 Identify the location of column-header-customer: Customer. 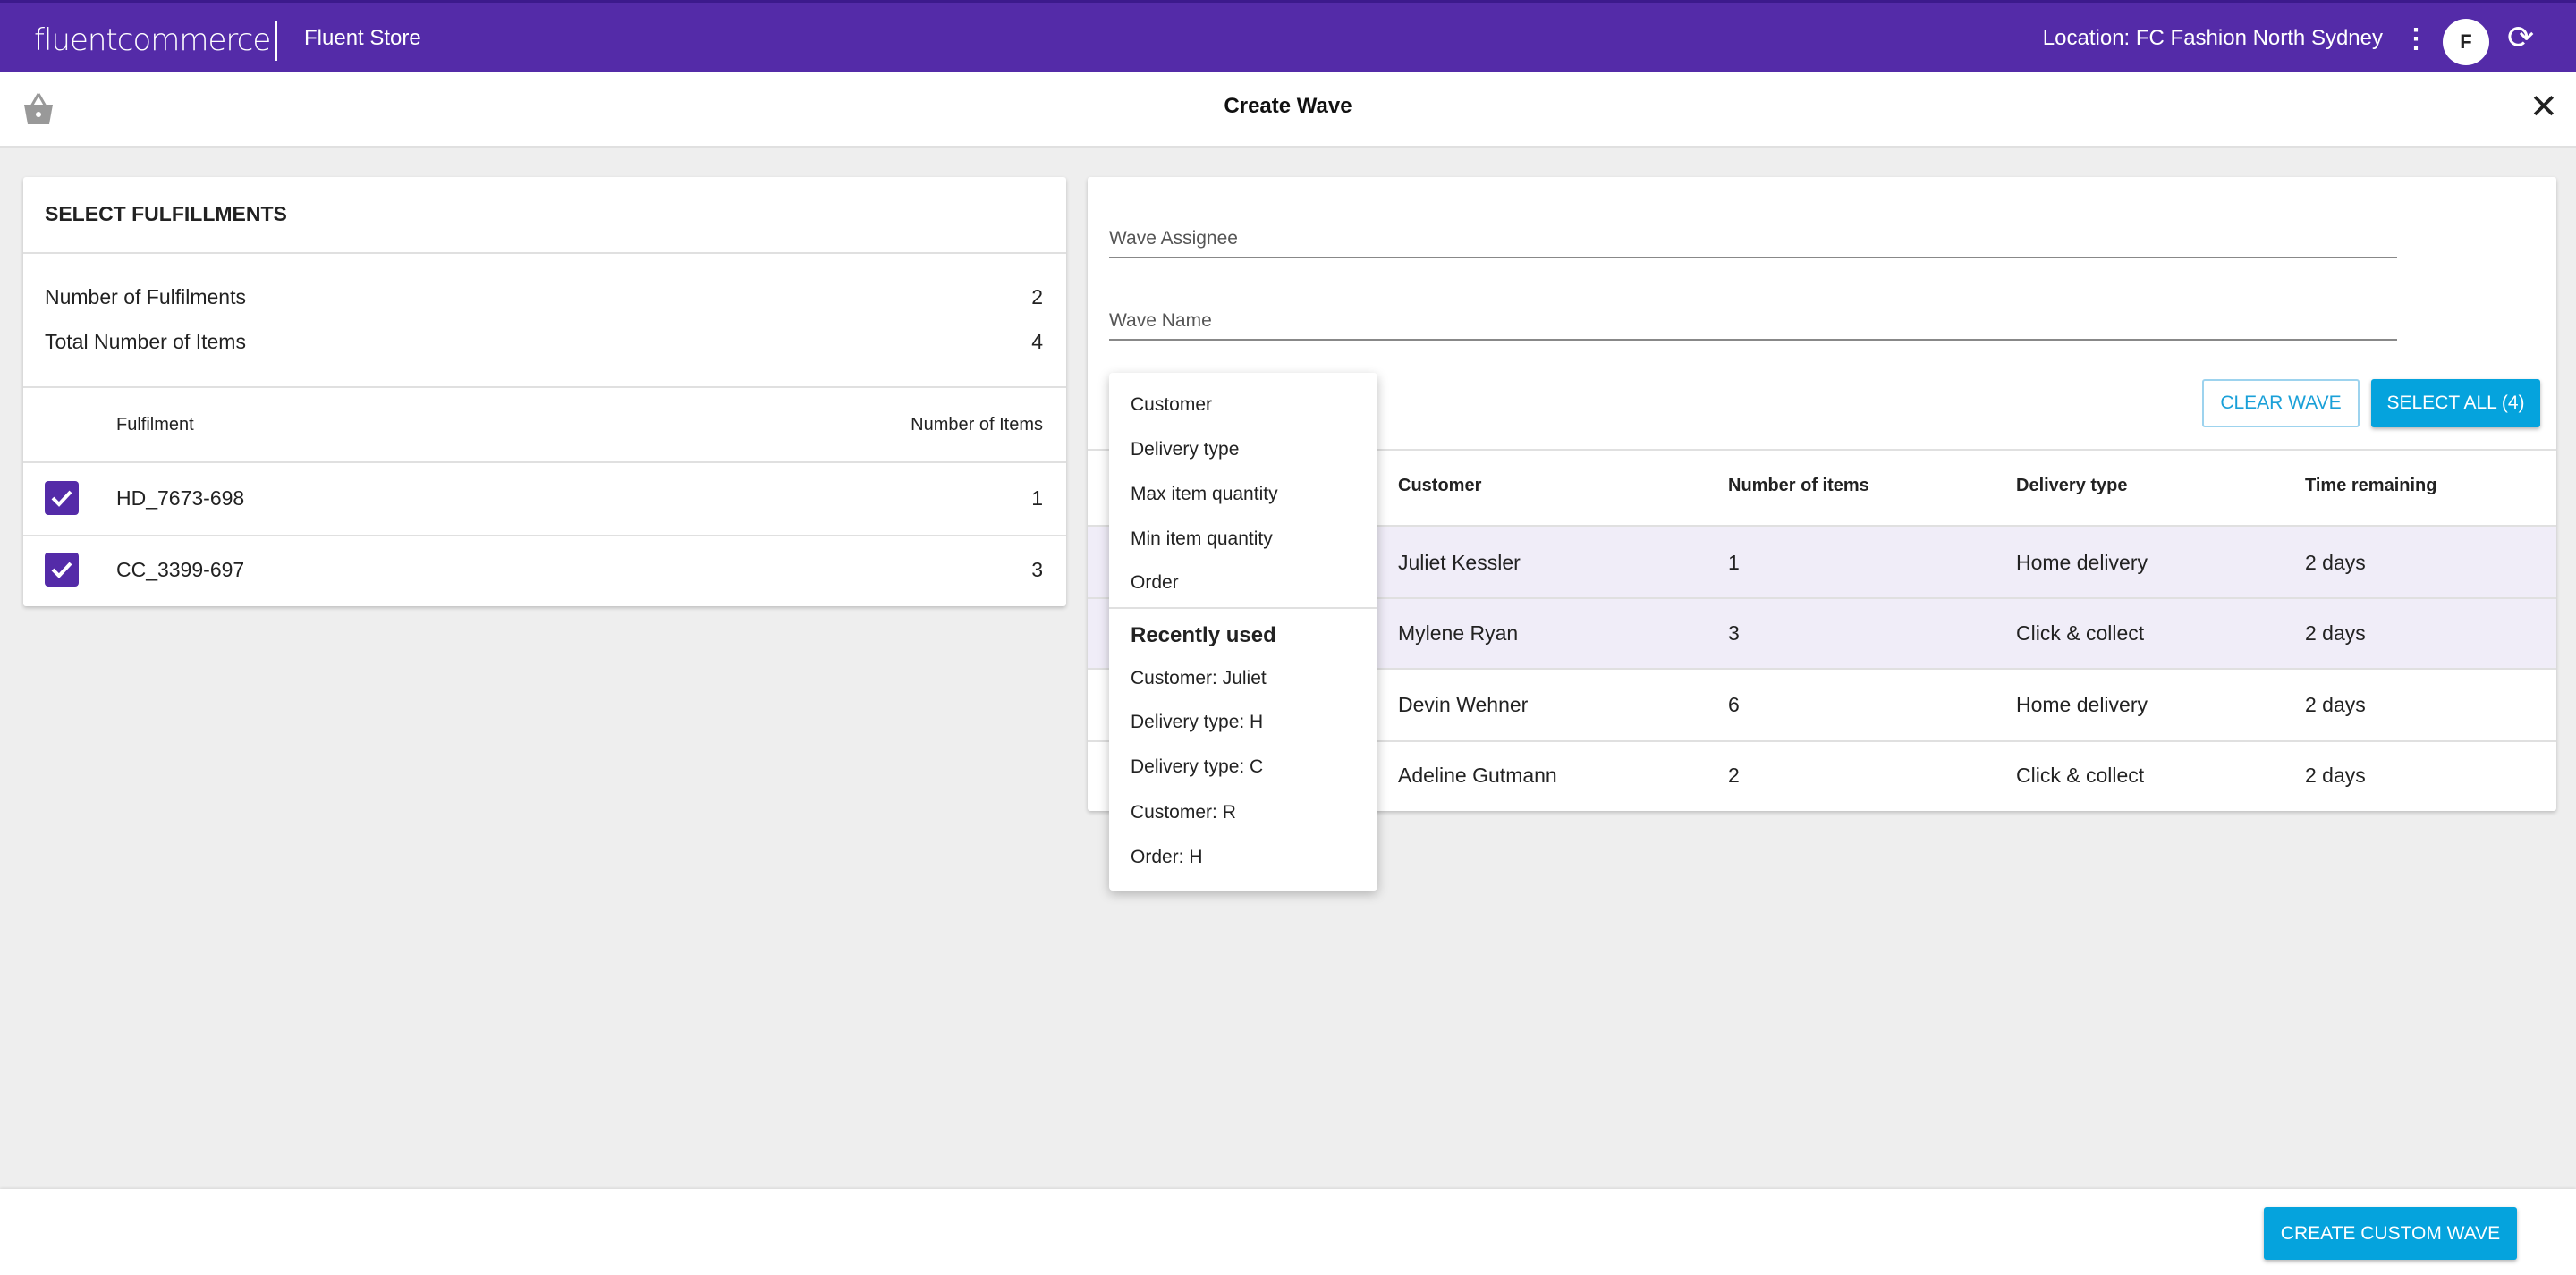
(1440, 485).